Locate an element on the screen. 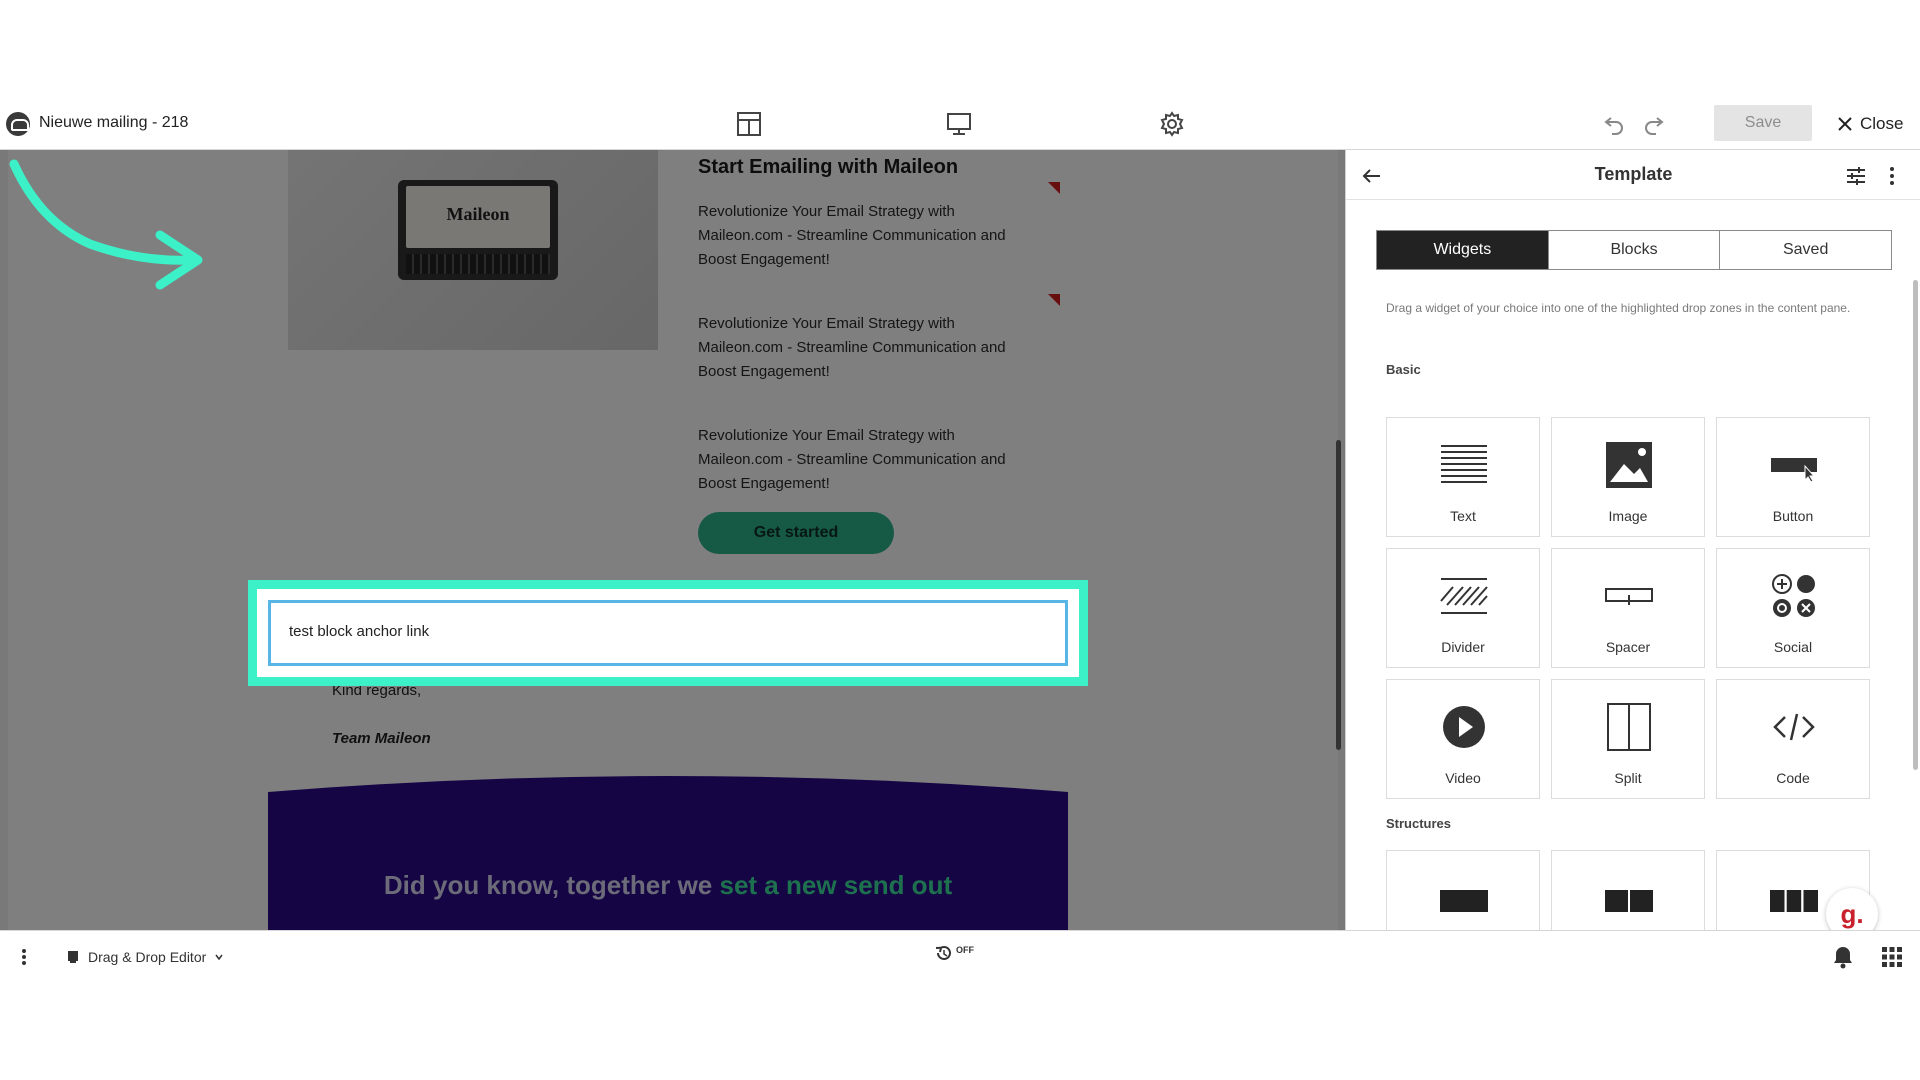  sliders-icon is located at coordinates (1856, 176).